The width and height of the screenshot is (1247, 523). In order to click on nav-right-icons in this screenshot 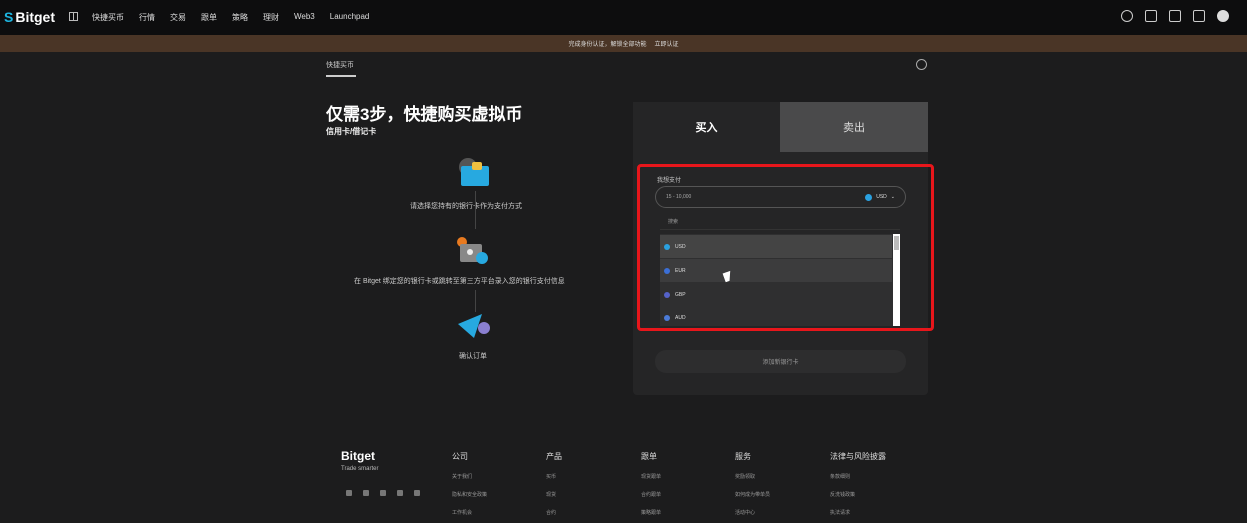, I will do `click(1175, 16)`.